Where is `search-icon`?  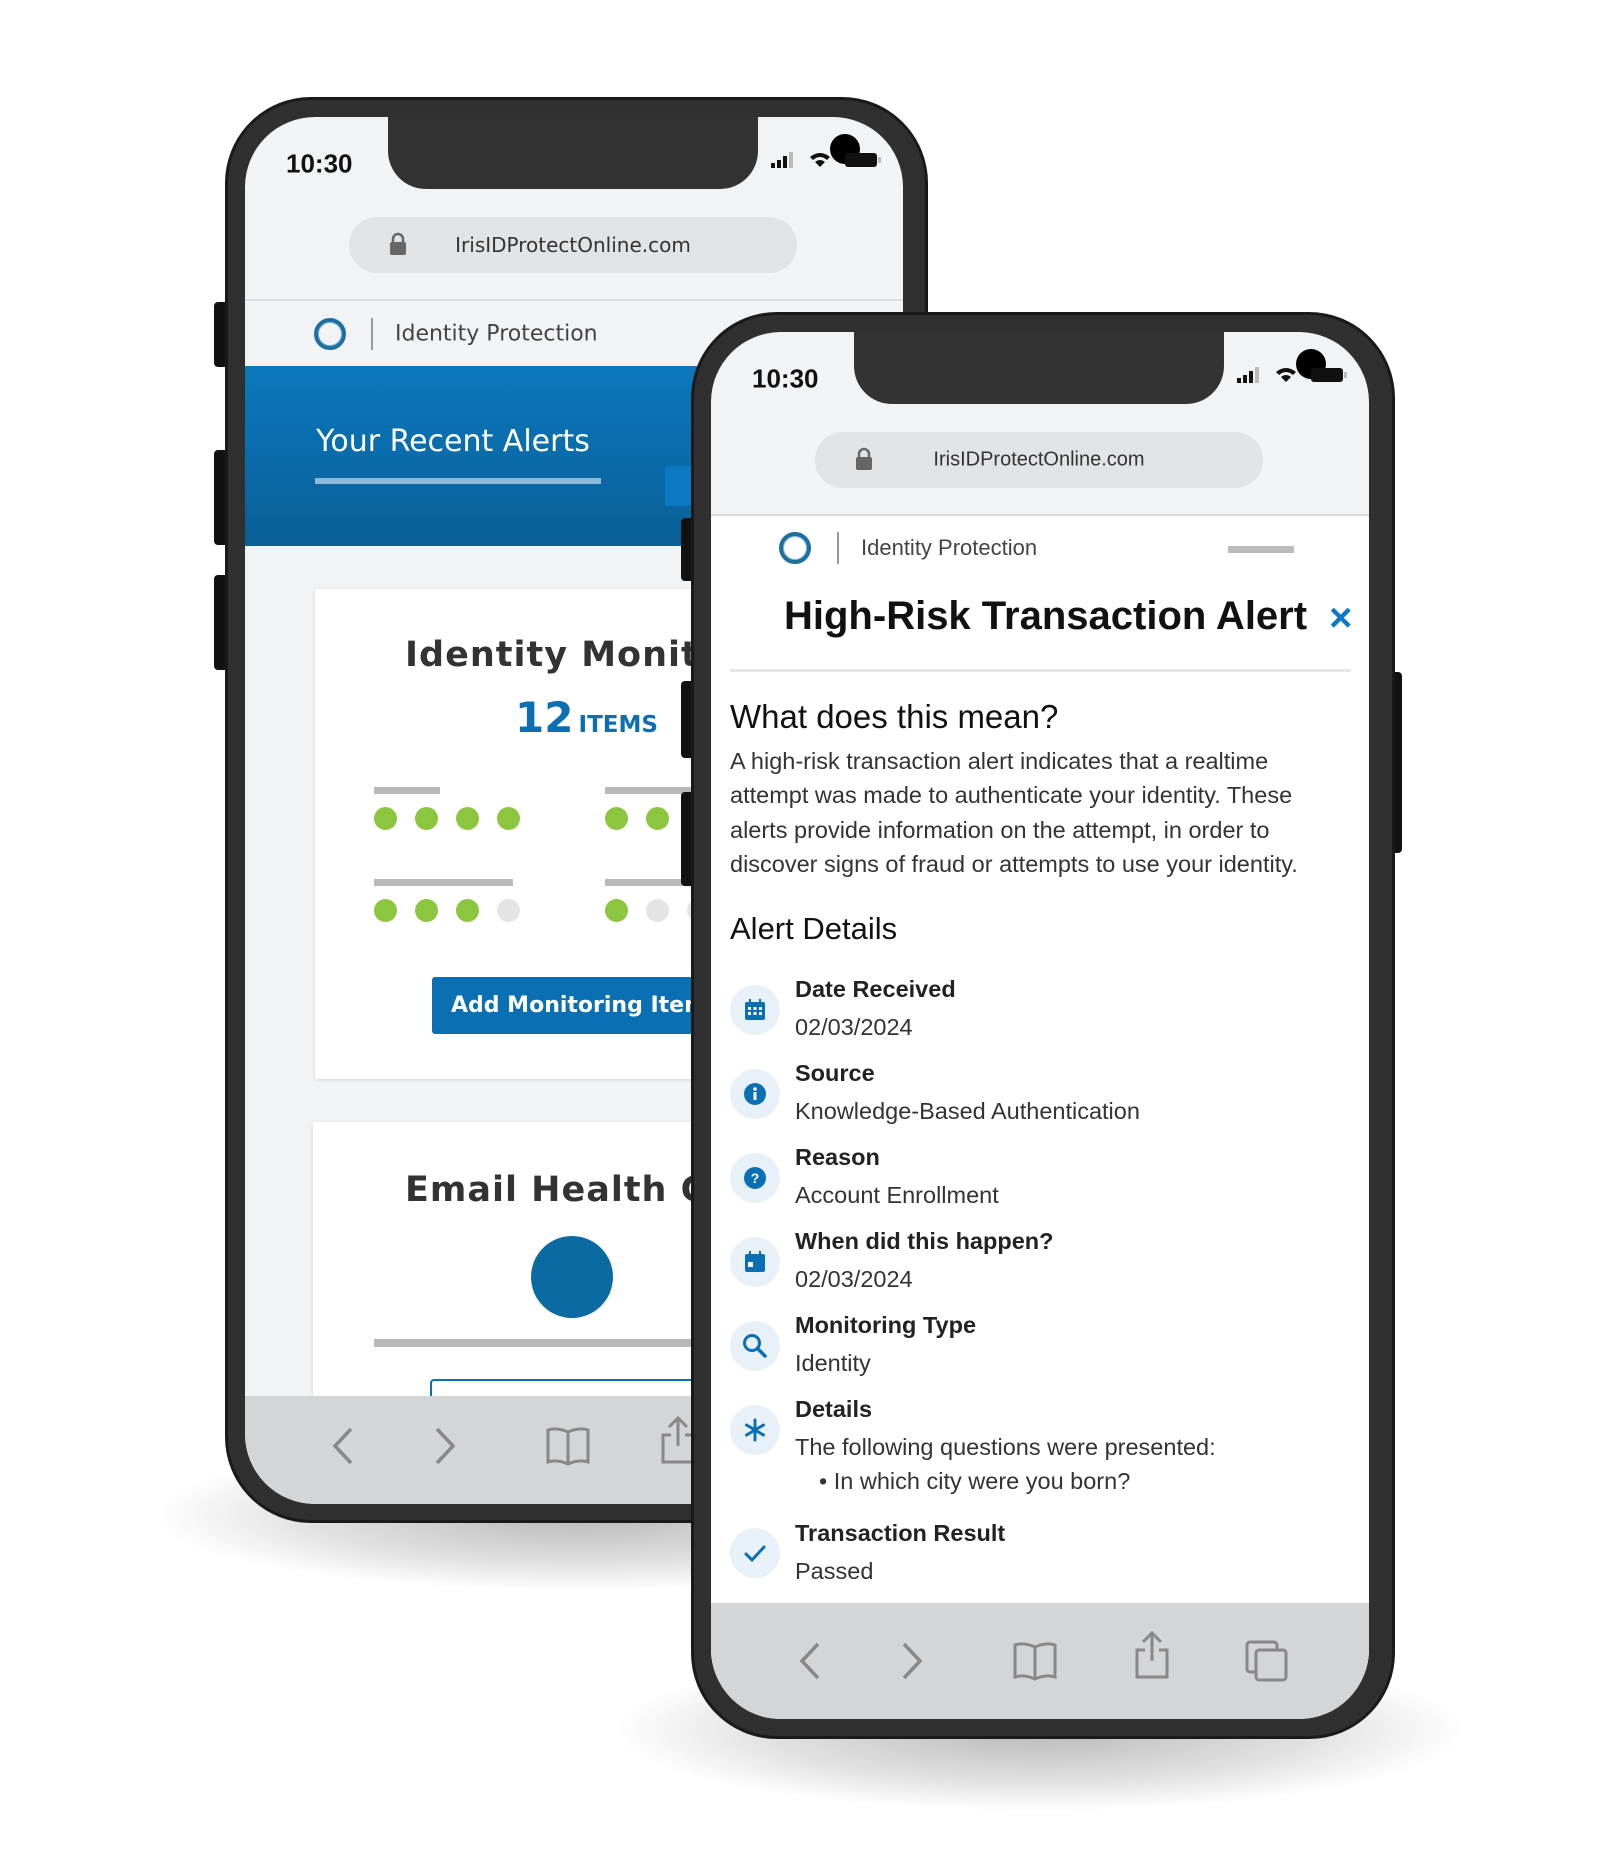
search-icon is located at coordinates (755, 1346).